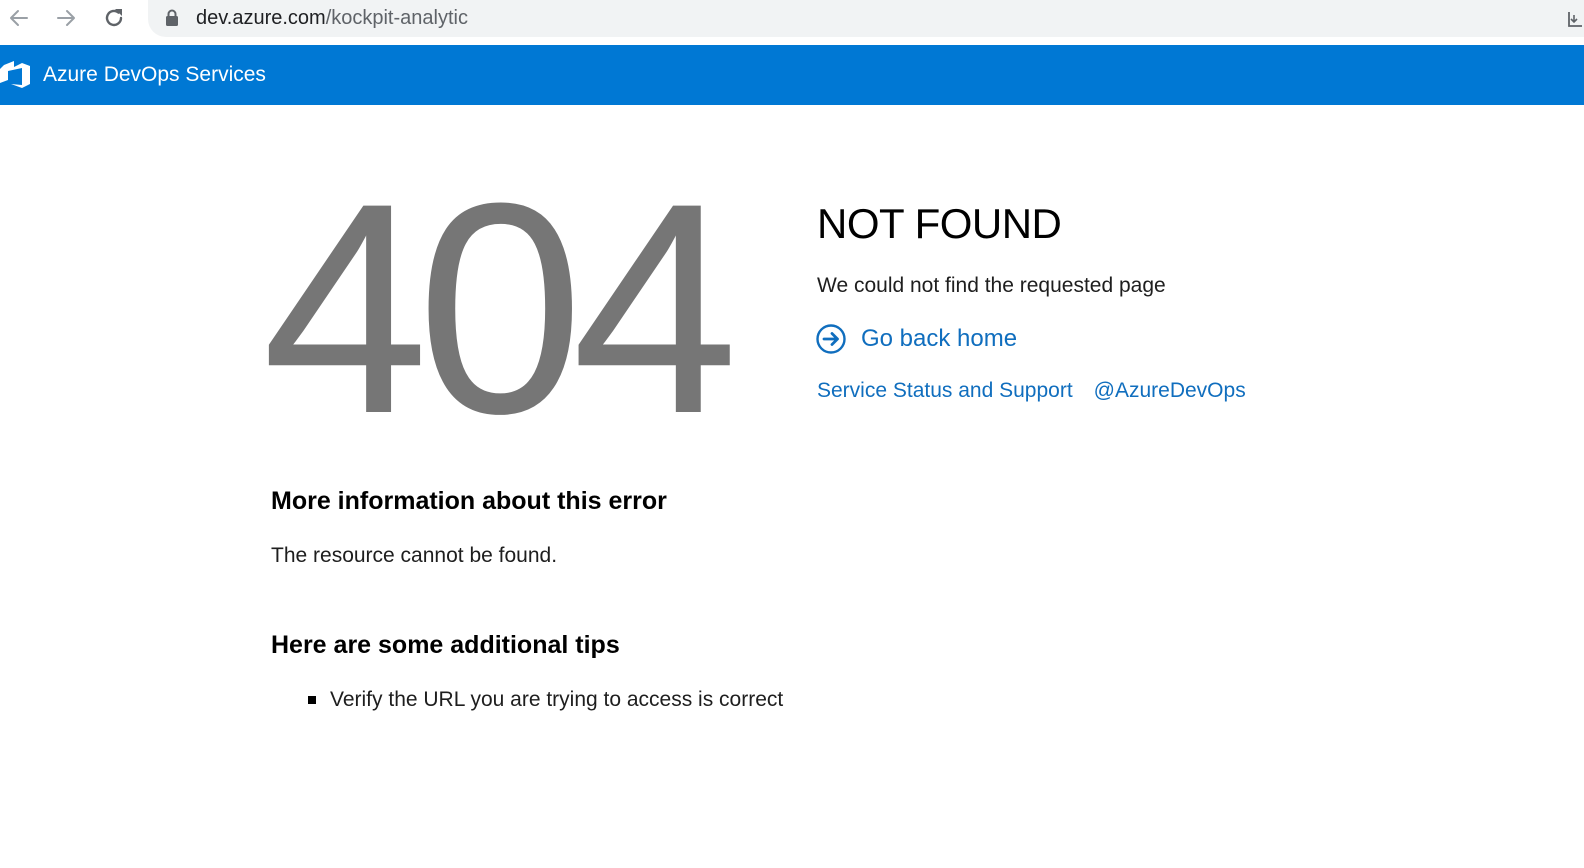  What do you see at coordinates (939, 223) in the screenshot?
I see `error-title: NOT FOUND` at bounding box center [939, 223].